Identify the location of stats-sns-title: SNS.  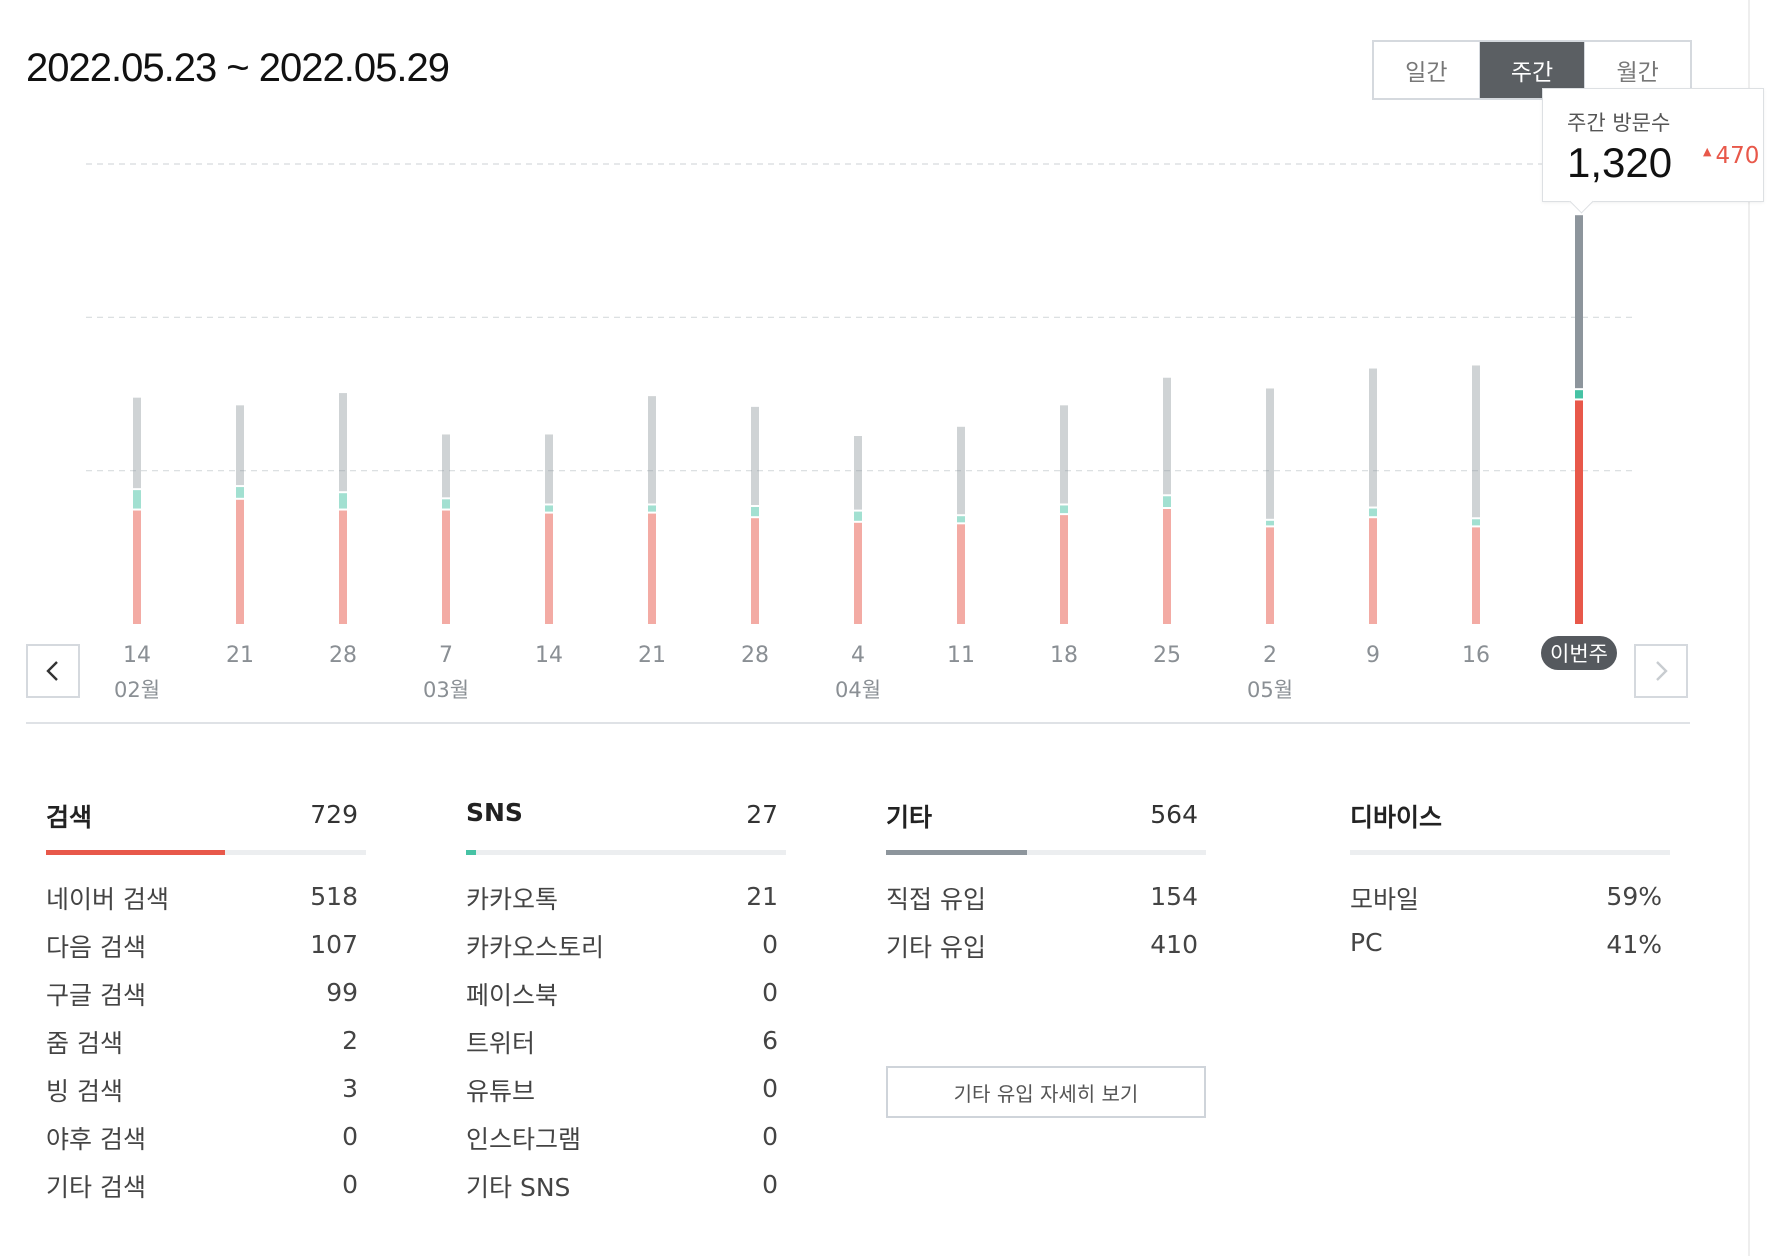
(494, 812).